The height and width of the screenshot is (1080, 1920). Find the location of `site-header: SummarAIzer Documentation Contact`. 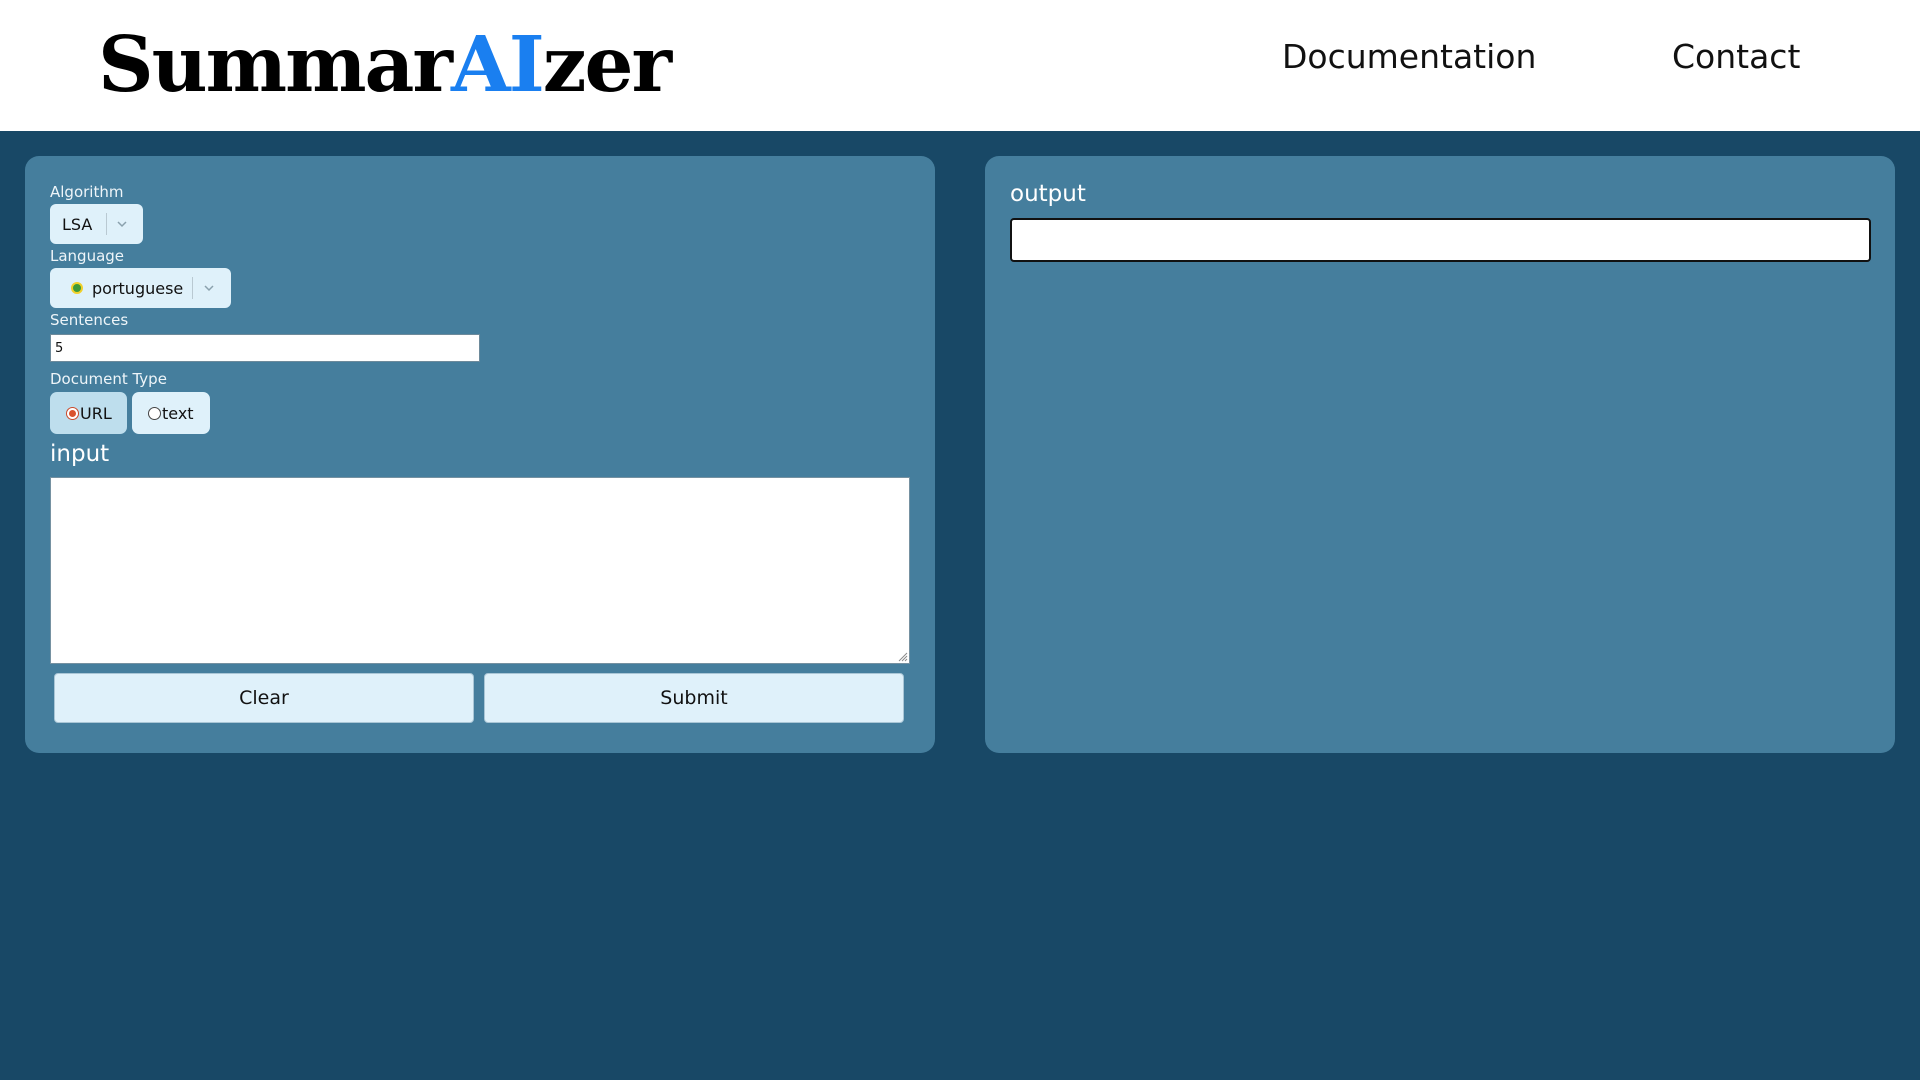

site-header: SummarAIzer Documentation Contact is located at coordinates (960, 65).